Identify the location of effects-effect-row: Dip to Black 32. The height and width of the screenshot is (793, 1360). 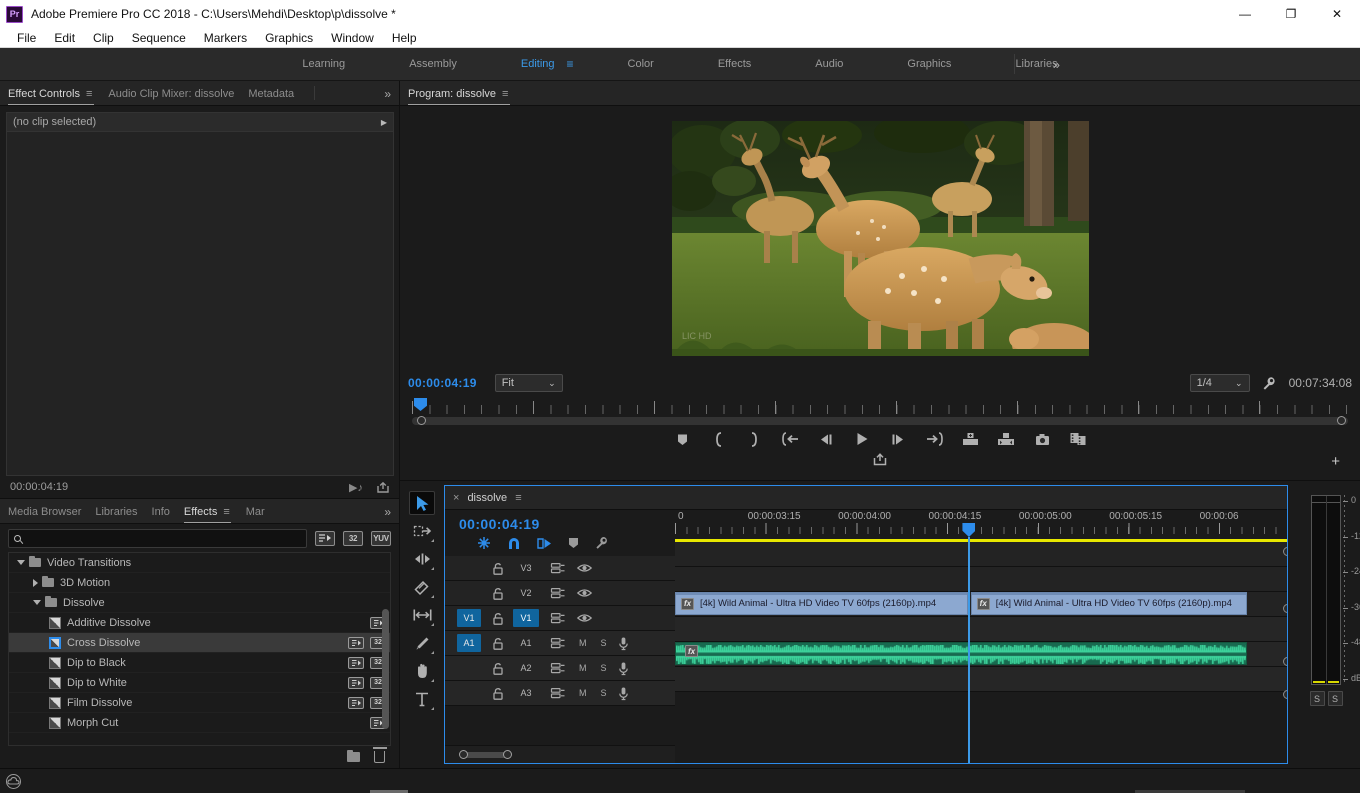
(199, 663).